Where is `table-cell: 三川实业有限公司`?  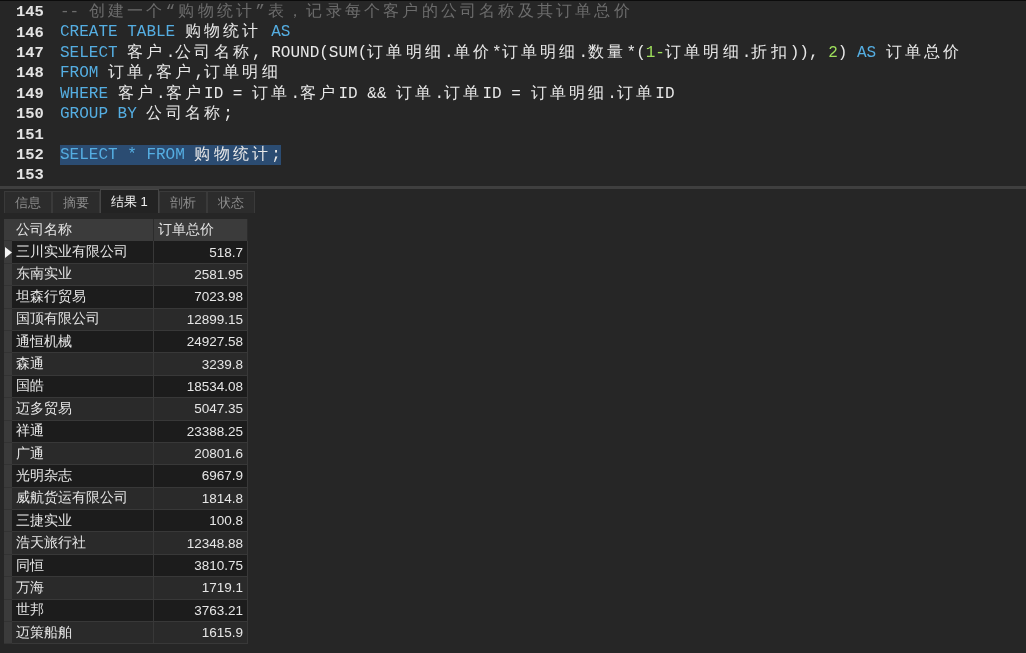 table-cell: 三川实业有限公司 is located at coordinates (83, 252).